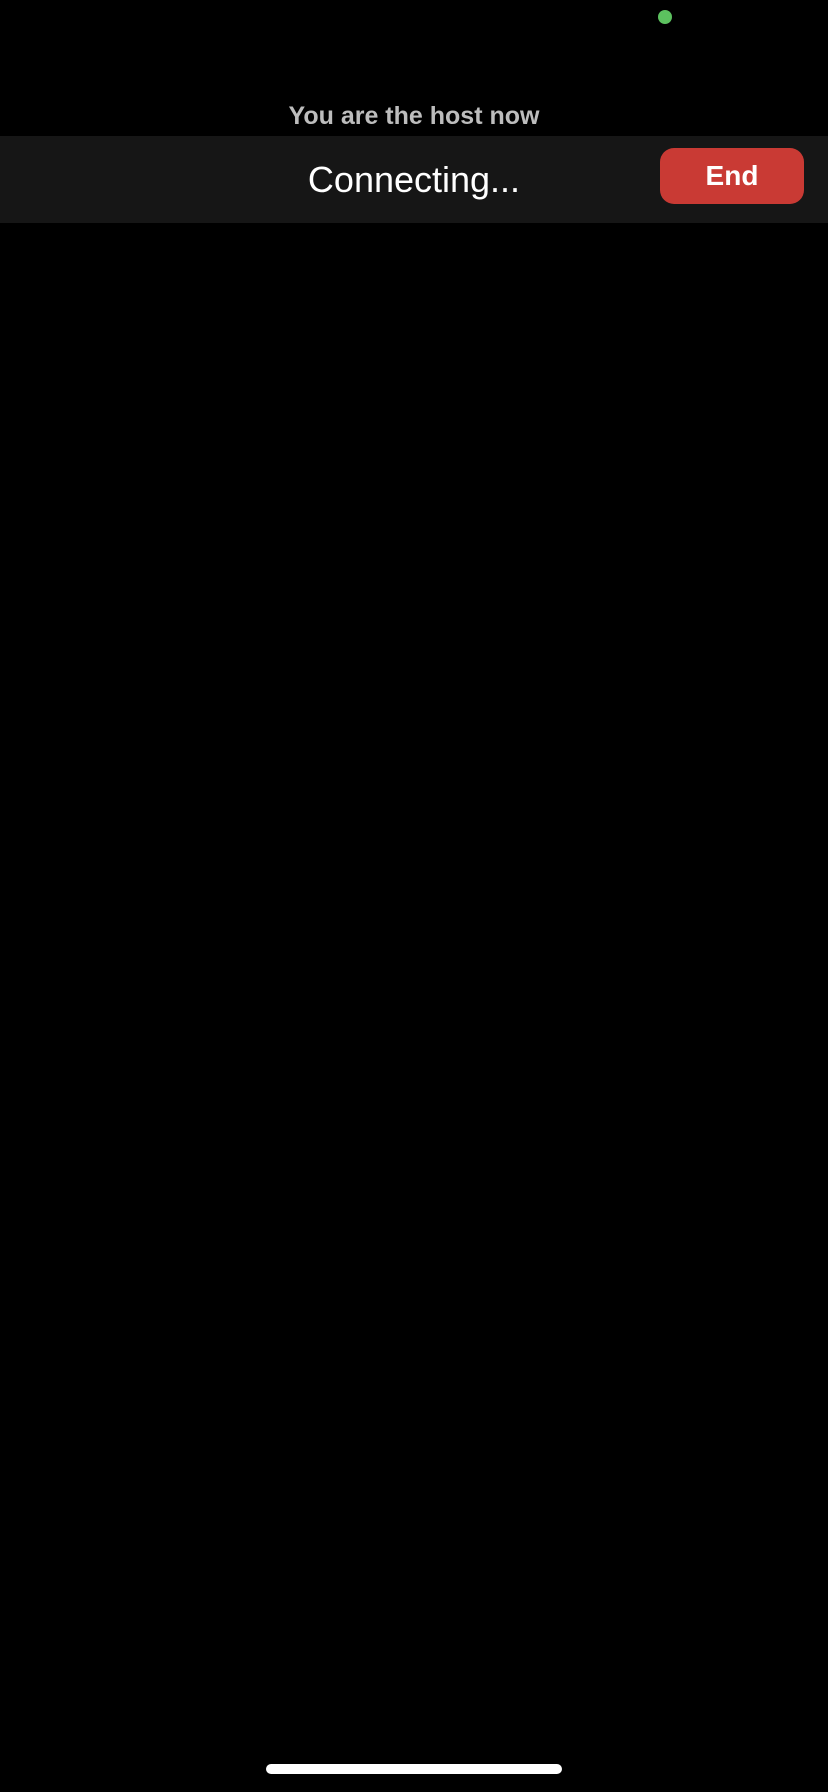 Image resolution: width=828 pixels, height=1792 pixels. Describe the element at coordinates (414, 179) in the screenshot. I see `meeting-top-bar: Connecting... End` at that location.